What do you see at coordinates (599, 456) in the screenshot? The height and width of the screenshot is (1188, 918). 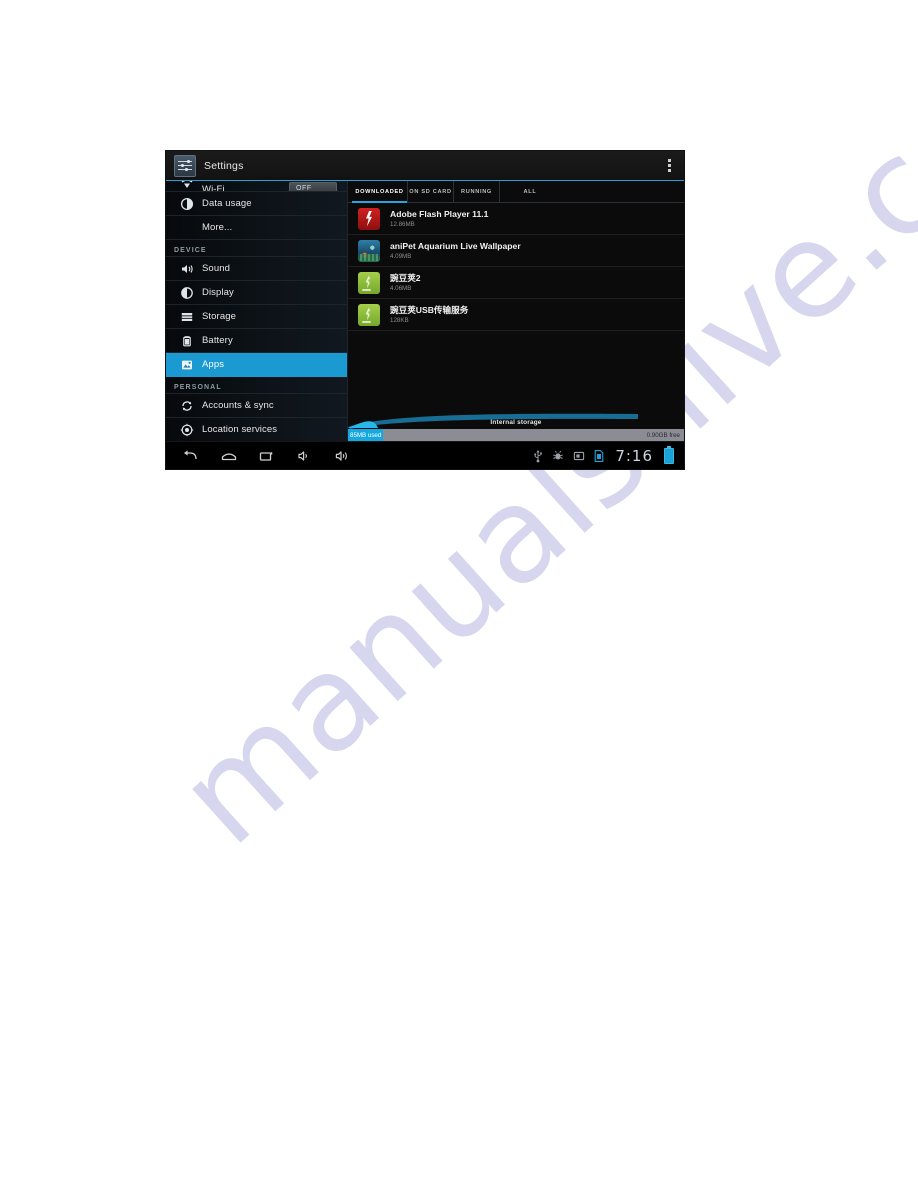 I see `sd-card-icon` at bounding box center [599, 456].